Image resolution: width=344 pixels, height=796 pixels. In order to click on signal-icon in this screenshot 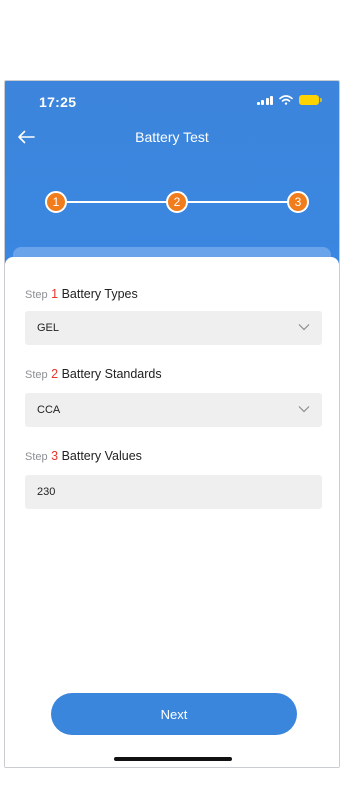, I will do `click(264, 100)`.